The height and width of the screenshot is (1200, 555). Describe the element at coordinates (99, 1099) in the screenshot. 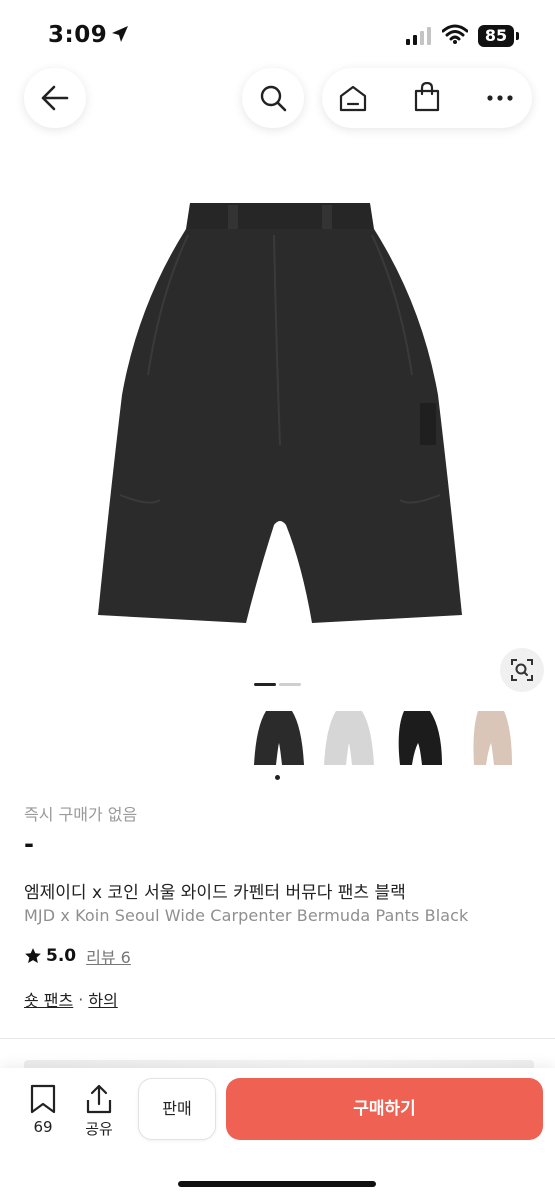

I see `share-icon` at that location.